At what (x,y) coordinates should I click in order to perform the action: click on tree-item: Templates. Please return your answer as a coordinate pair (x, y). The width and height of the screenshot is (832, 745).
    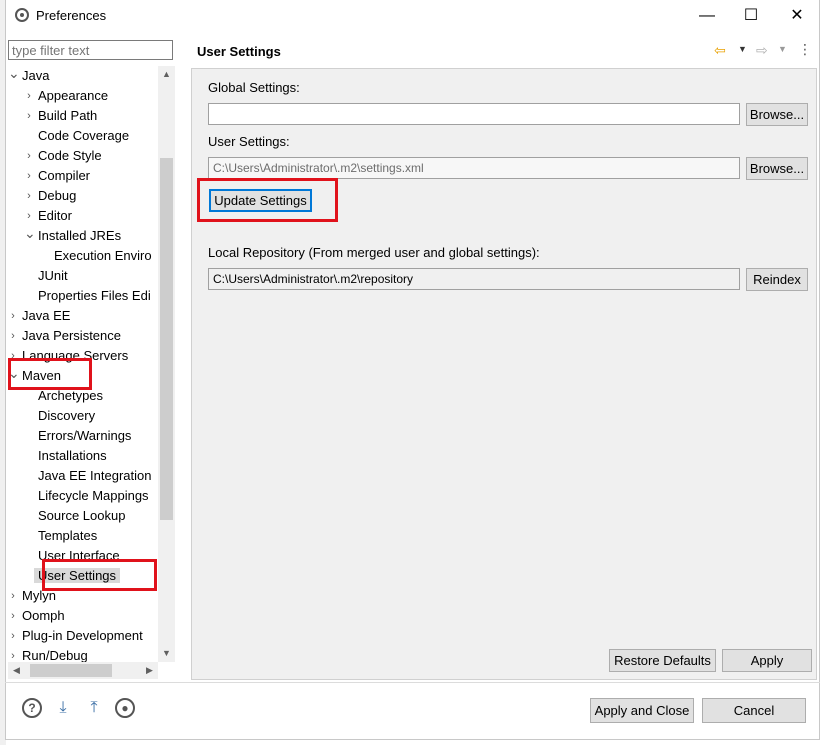
    Looking at the image, I should click on (67, 536).